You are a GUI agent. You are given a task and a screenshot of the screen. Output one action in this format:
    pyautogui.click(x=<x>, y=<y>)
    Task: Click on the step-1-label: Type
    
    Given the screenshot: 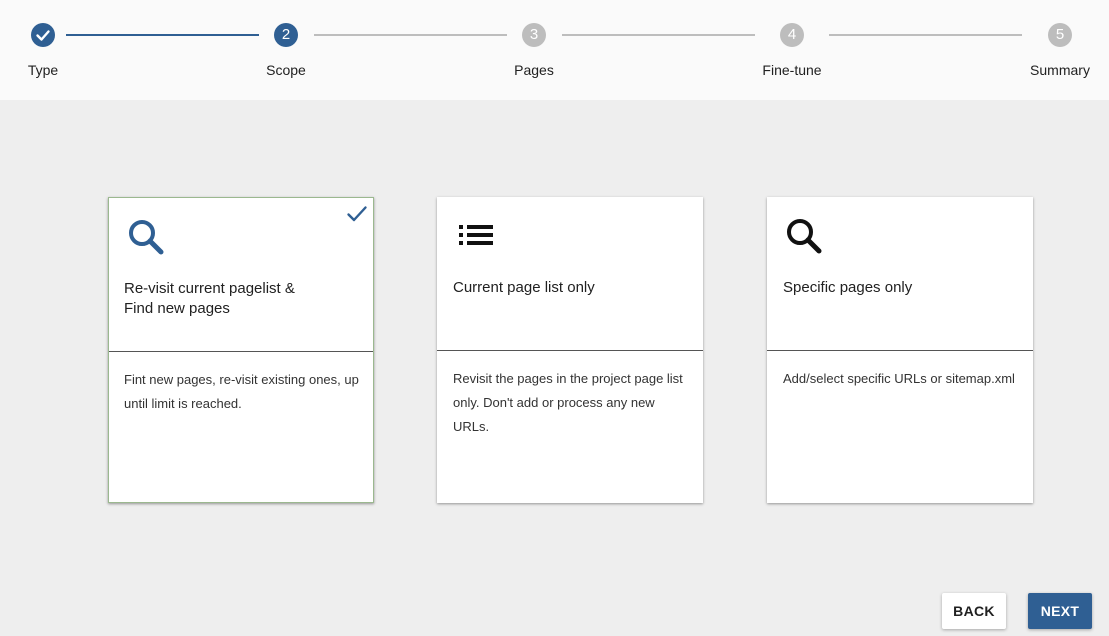 What is the action you would take?
    pyautogui.click(x=43, y=70)
    